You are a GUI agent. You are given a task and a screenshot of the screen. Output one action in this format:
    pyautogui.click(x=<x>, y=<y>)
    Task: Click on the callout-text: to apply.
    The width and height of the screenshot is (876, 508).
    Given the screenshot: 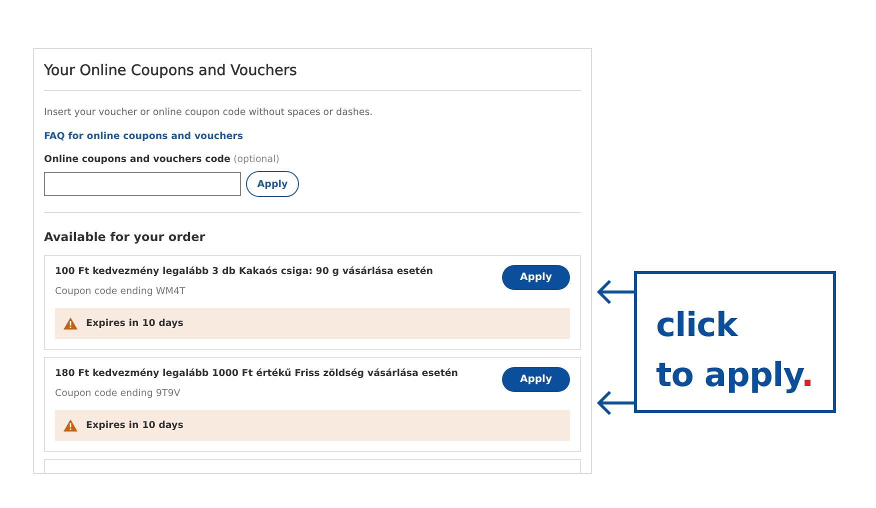 What is the action you would take?
    pyautogui.click(x=735, y=375)
    